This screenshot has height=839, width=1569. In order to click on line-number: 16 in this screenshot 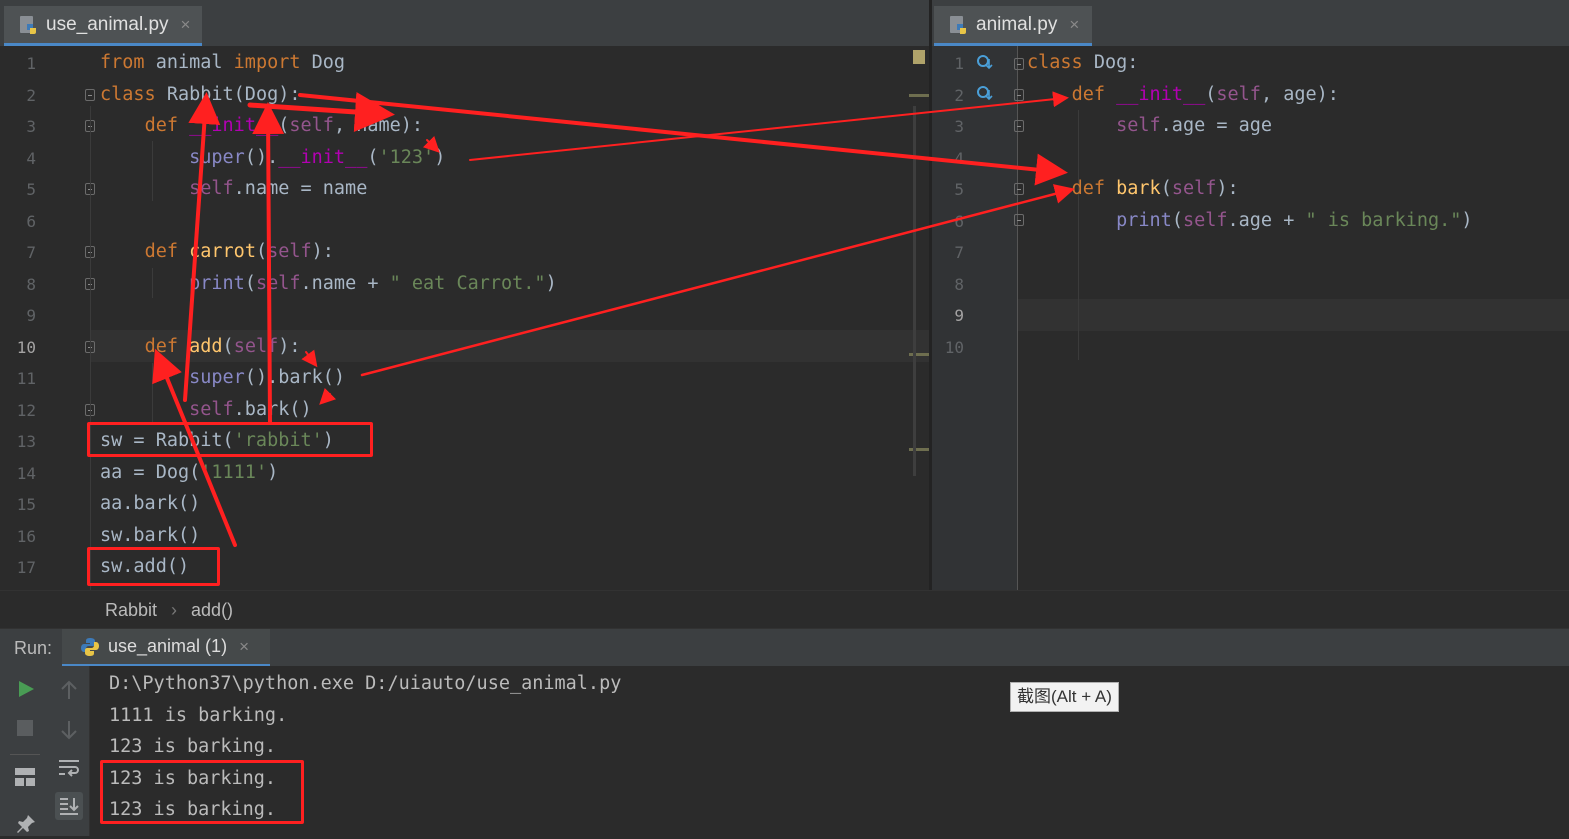, I will do `click(26, 536)`.